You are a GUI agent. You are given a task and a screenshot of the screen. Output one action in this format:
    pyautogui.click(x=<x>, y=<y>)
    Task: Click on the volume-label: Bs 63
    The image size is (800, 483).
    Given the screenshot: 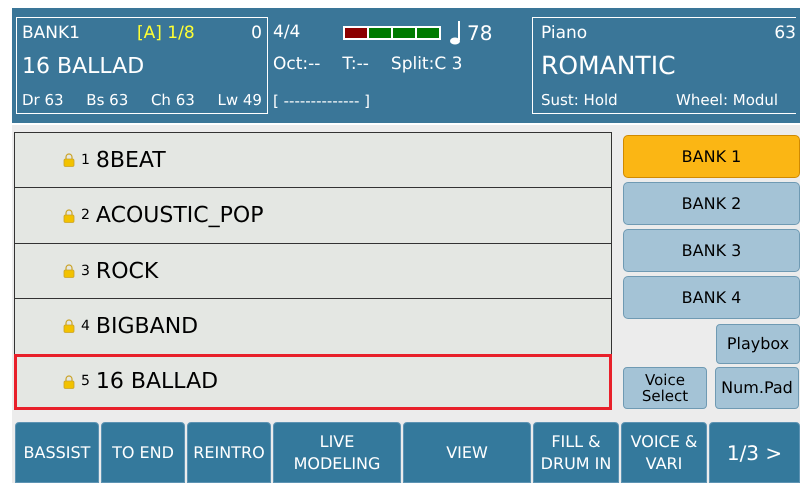 What is the action you would take?
    pyautogui.click(x=107, y=100)
    